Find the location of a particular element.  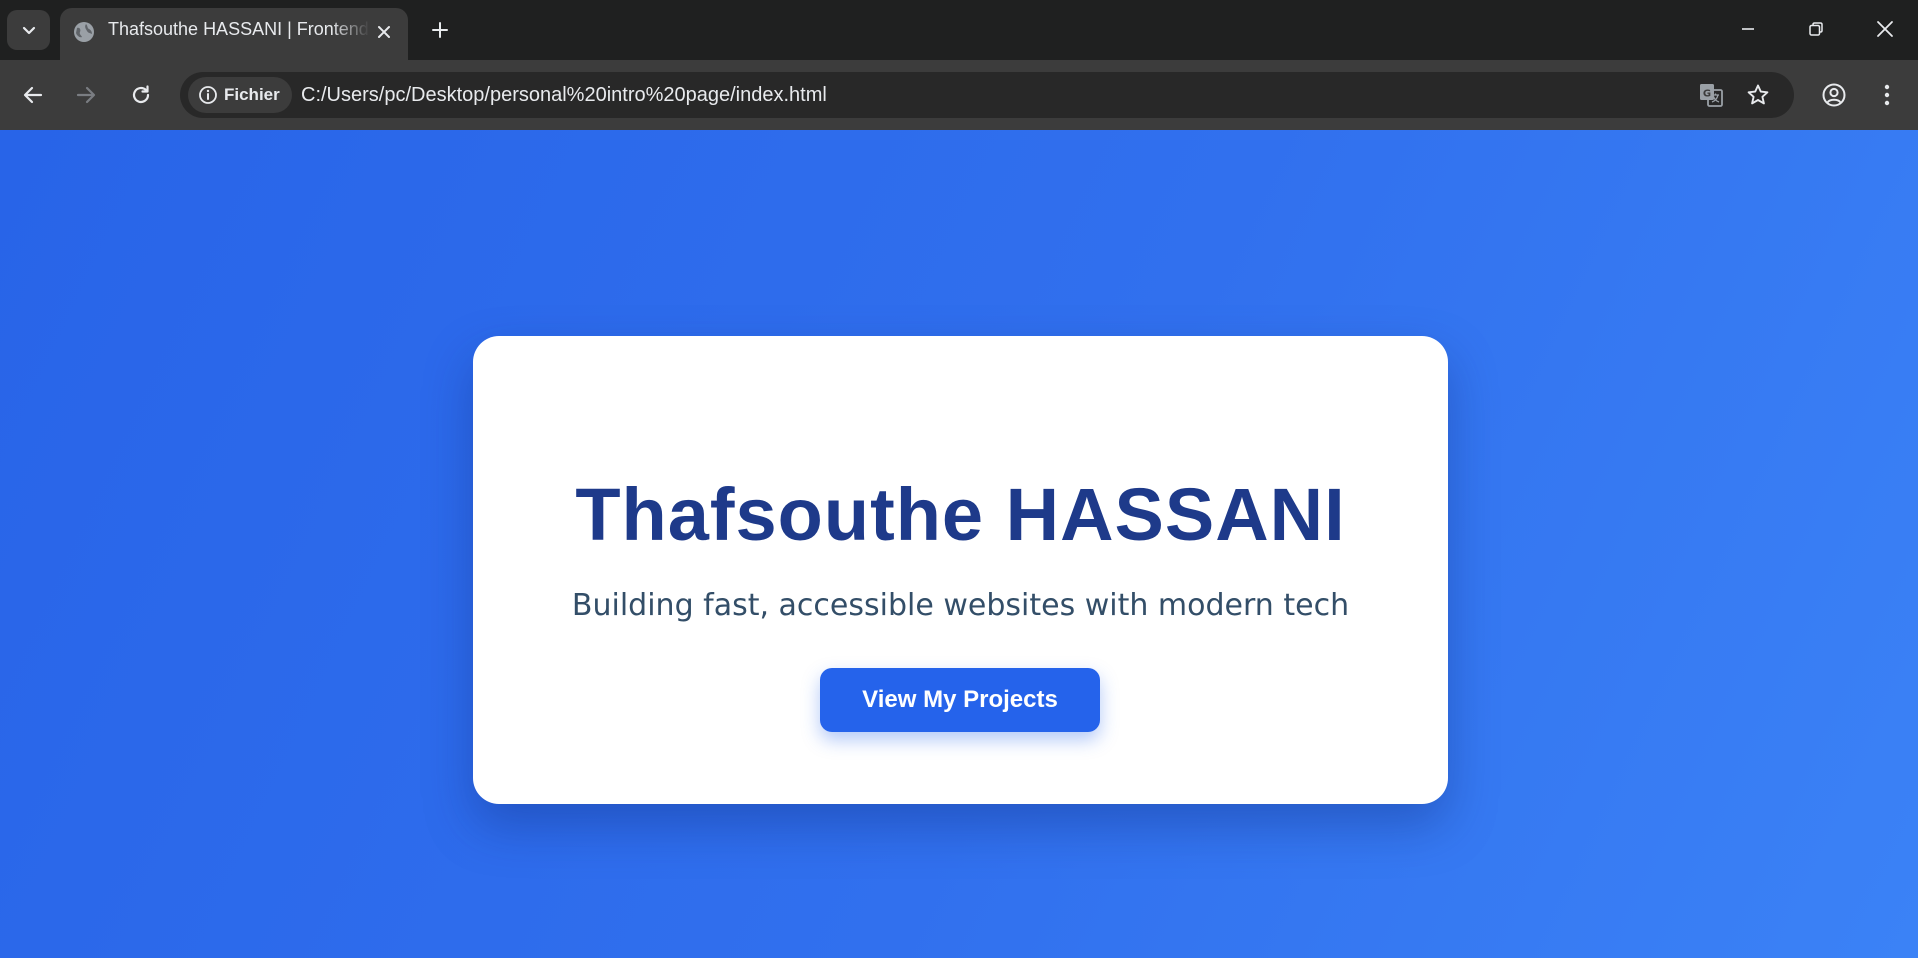

profile-button is located at coordinates (1834, 95).